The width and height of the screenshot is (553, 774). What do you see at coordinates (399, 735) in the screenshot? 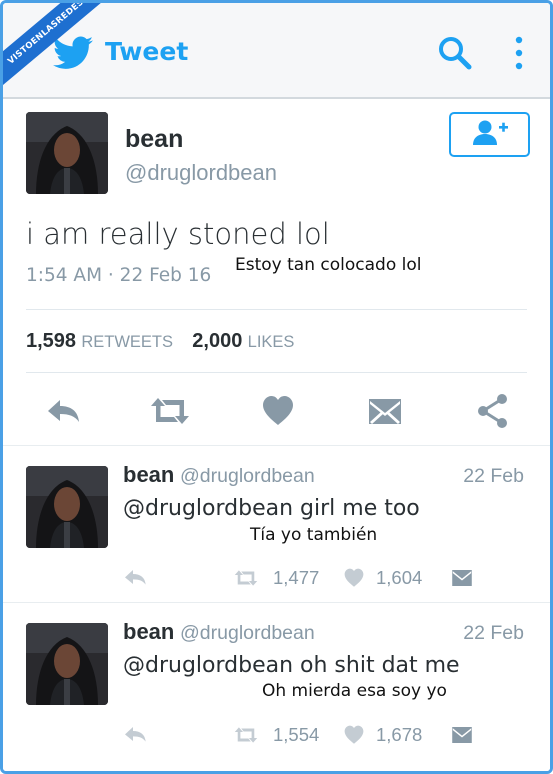
I see `reply-like-count: 1,678` at bounding box center [399, 735].